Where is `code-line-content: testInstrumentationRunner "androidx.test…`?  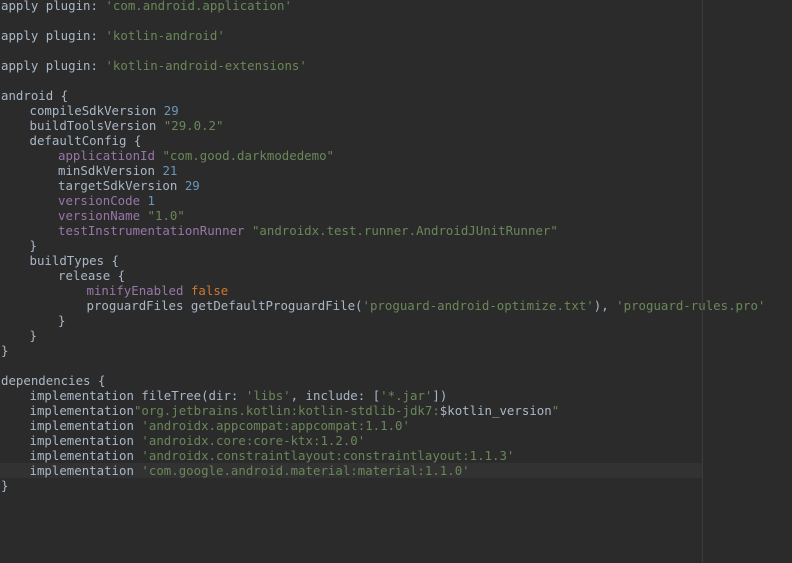 code-line-content: testInstrumentationRunner "androidx.test… is located at coordinates (279, 230).